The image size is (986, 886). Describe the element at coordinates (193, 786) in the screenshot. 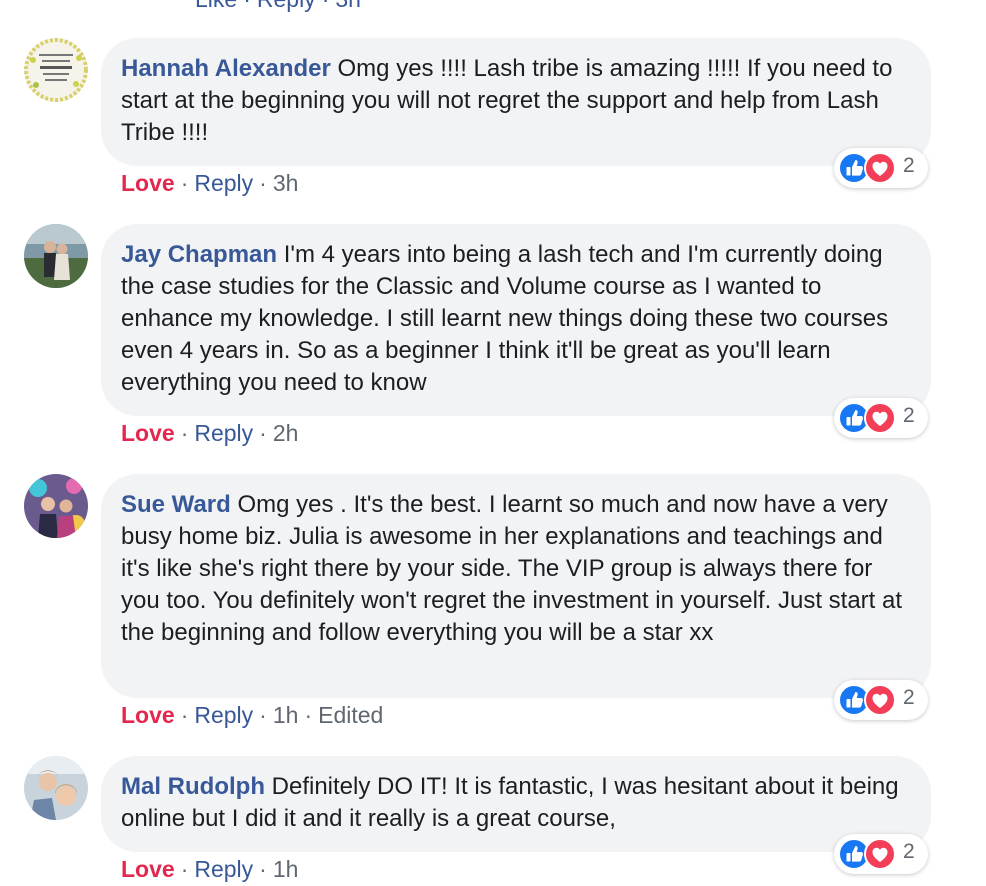

I see `comment-author: Mal Rudolph` at that location.